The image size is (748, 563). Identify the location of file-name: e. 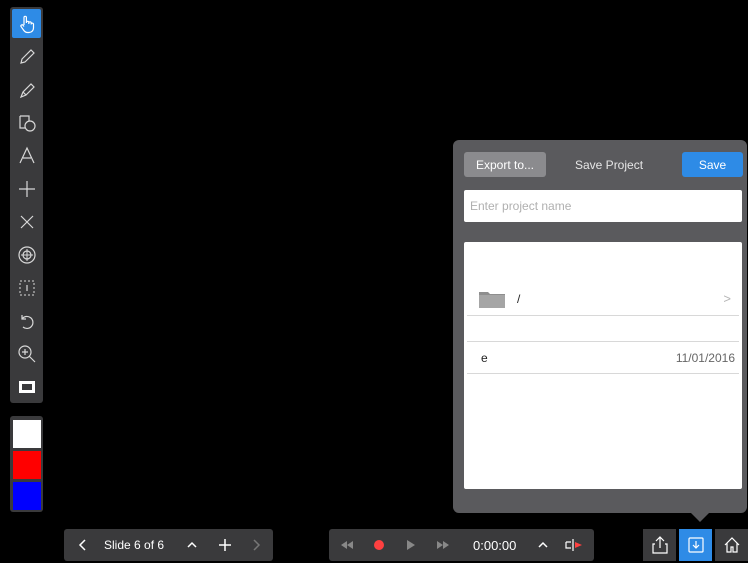
(484, 358).